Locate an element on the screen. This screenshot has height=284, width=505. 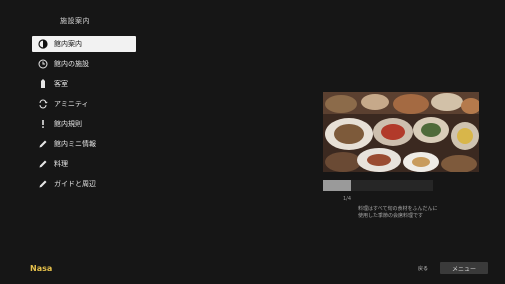
preview-image is located at coordinates (401, 132).